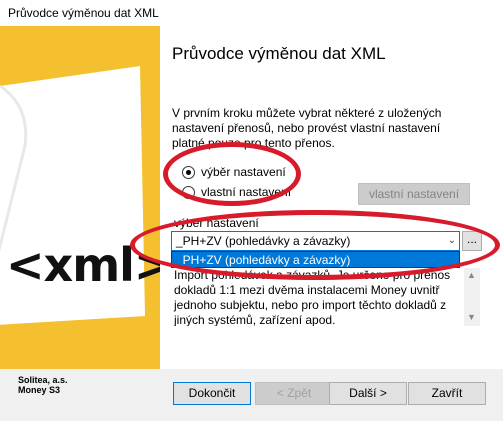  Describe the element at coordinates (294, 393) in the screenshot. I see `back-button: < Zpět` at that location.